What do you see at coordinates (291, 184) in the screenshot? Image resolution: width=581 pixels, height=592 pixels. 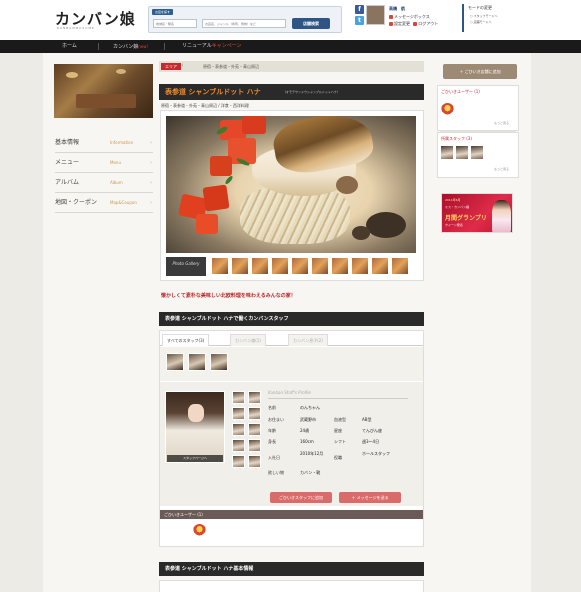 I see `main-dish-photo` at bounding box center [291, 184].